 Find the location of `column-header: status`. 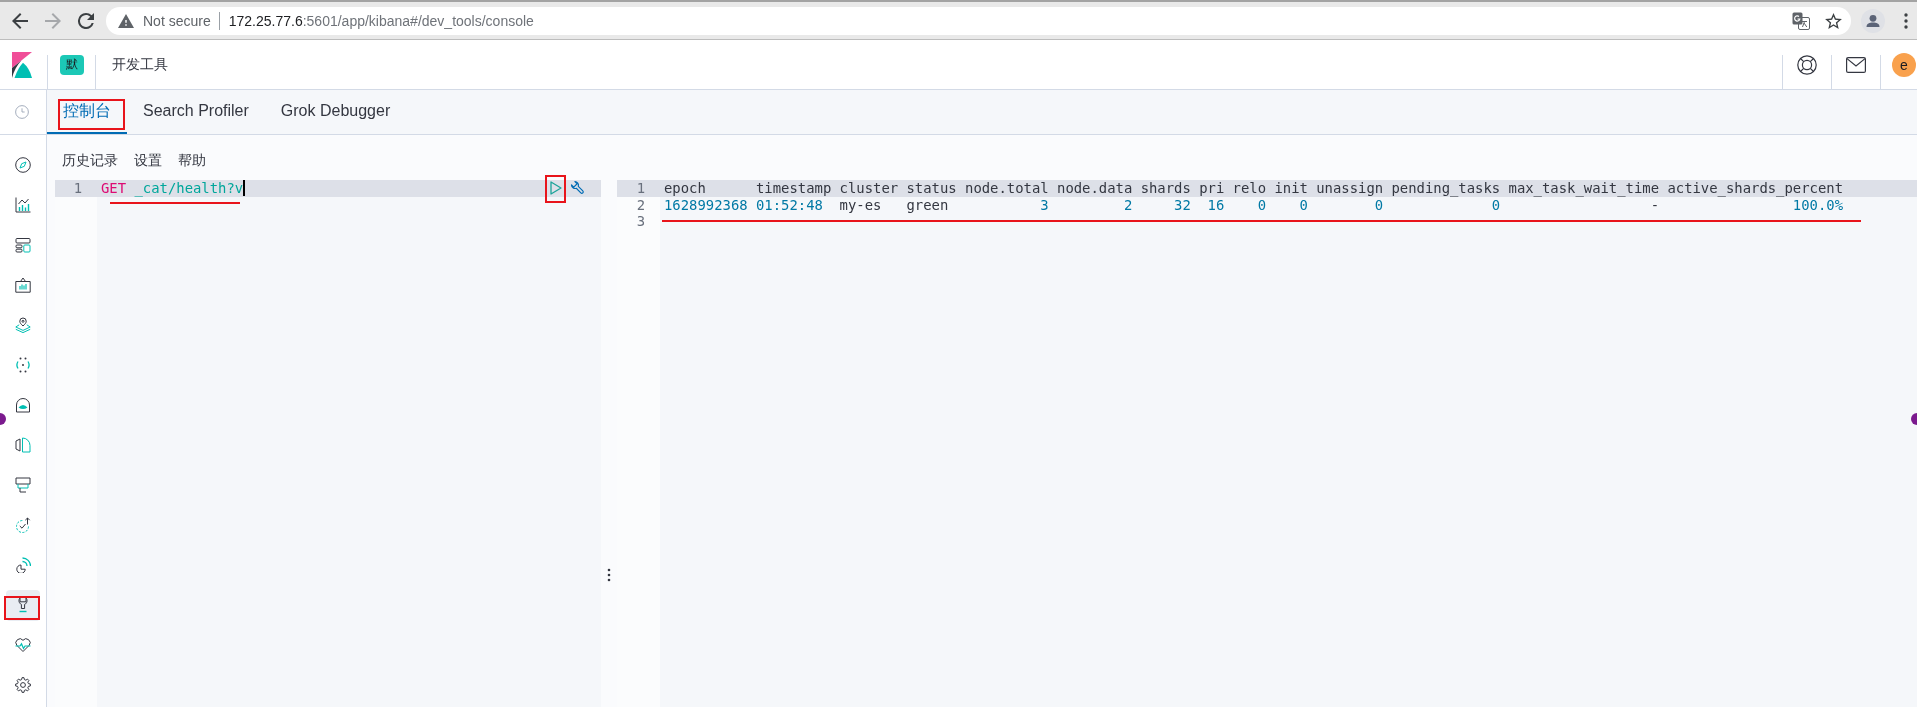

column-header: status is located at coordinates (931, 188).